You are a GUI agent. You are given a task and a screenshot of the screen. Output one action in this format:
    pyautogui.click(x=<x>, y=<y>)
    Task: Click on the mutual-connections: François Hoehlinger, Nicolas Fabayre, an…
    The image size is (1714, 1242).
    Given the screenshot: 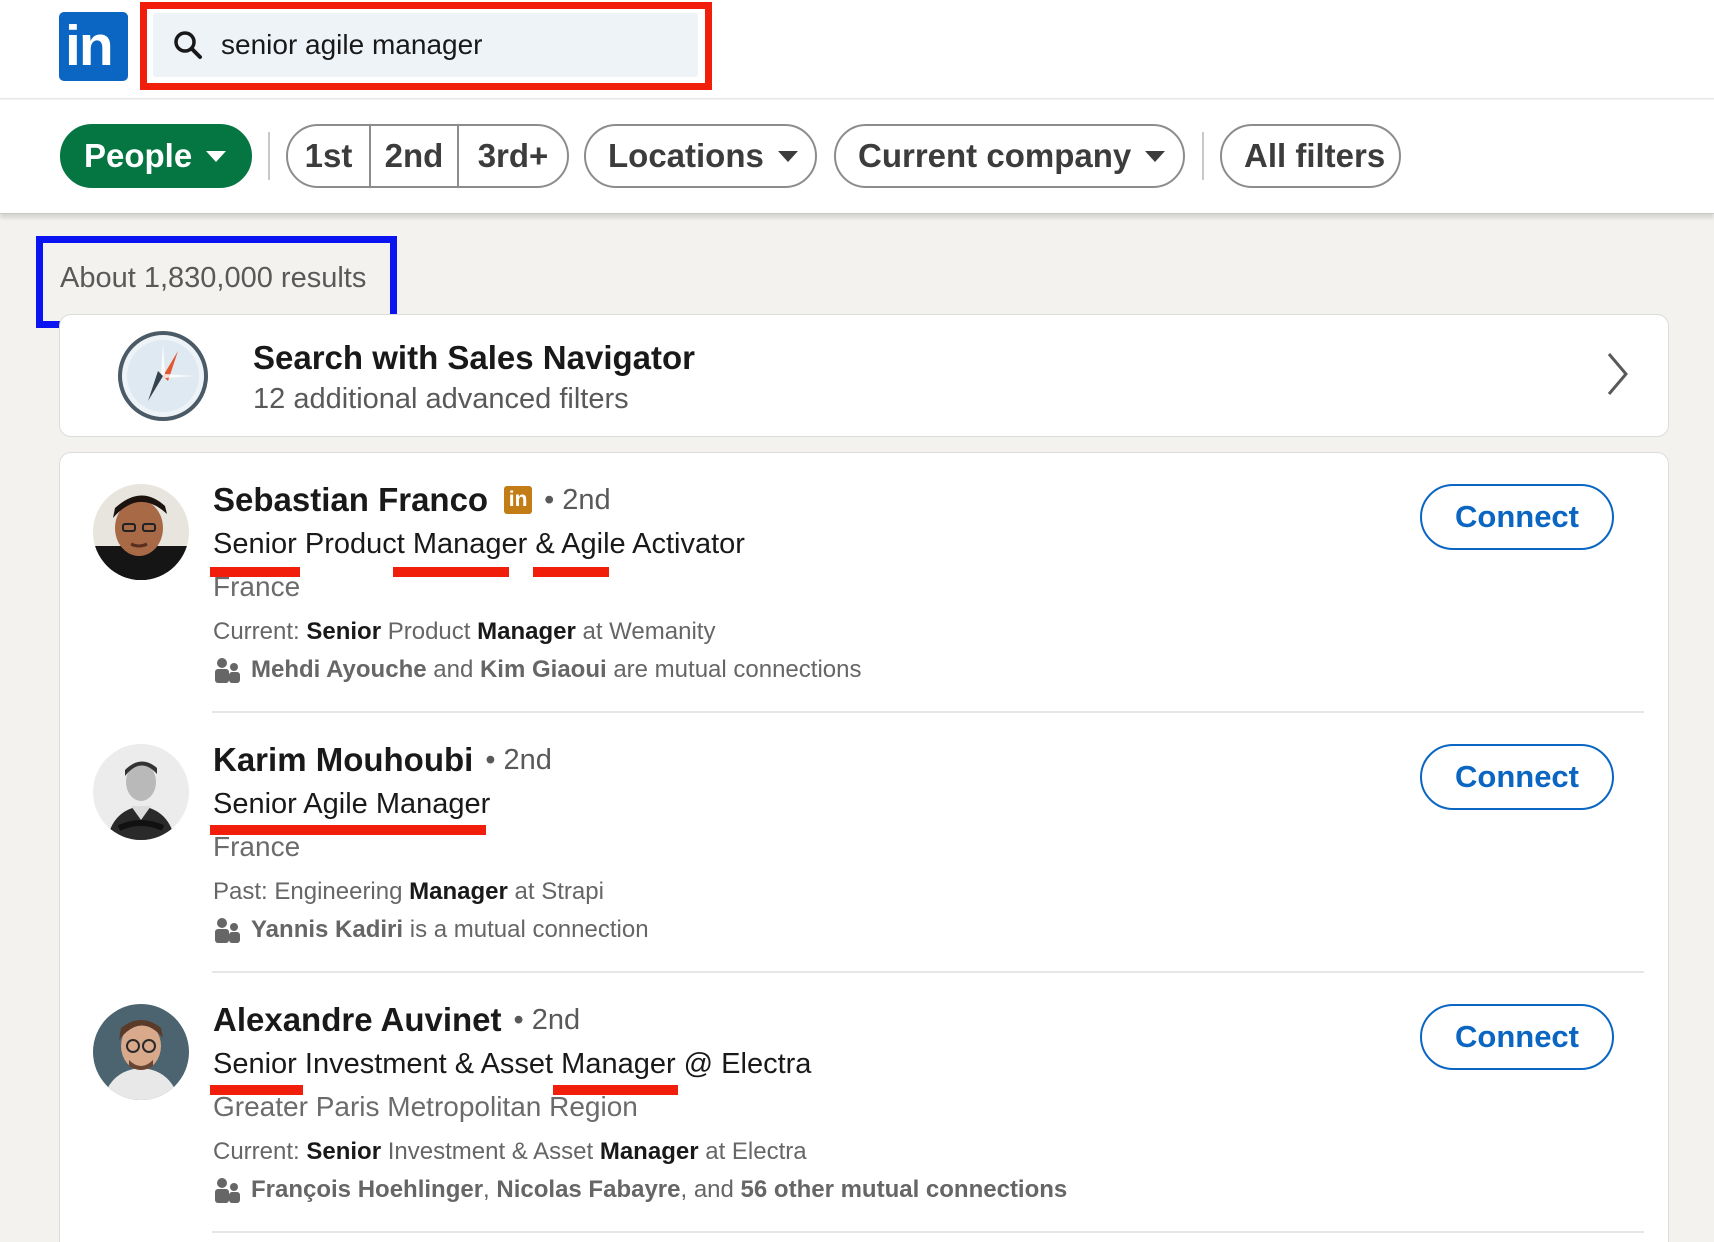 What is the action you would take?
    pyautogui.click(x=640, y=1190)
    